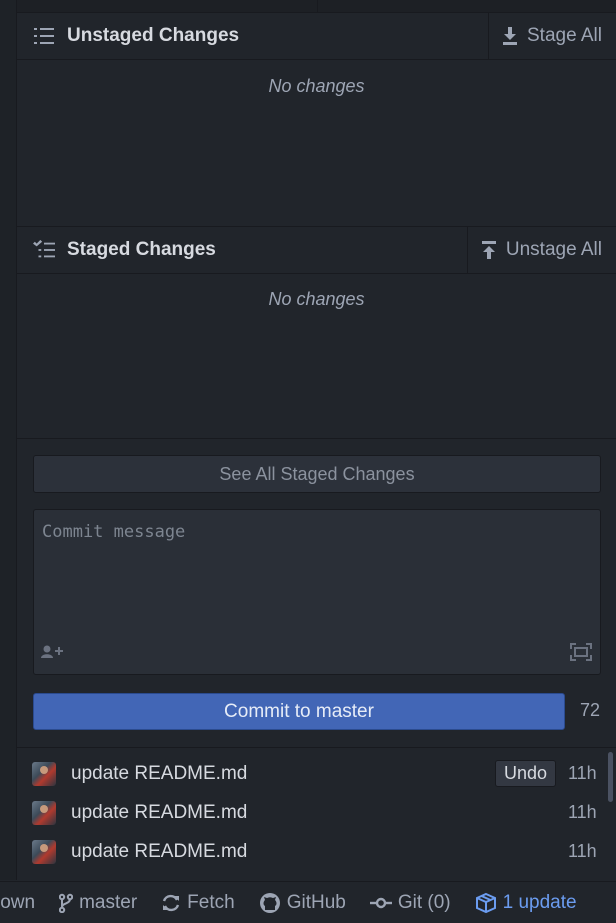 The height and width of the screenshot is (923, 616). I want to click on commit-area-divider, so click(316, 438).